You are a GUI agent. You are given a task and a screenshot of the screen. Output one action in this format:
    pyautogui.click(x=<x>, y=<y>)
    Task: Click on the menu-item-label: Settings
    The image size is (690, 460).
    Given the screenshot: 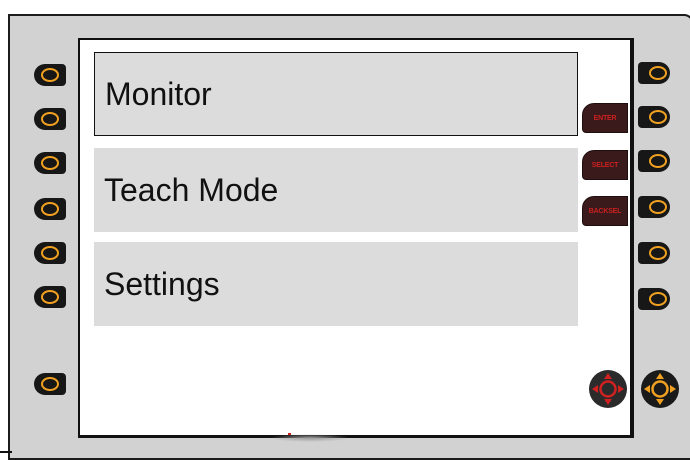 What is the action you would take?
    pyautogui.click(x=162, y=283)
    